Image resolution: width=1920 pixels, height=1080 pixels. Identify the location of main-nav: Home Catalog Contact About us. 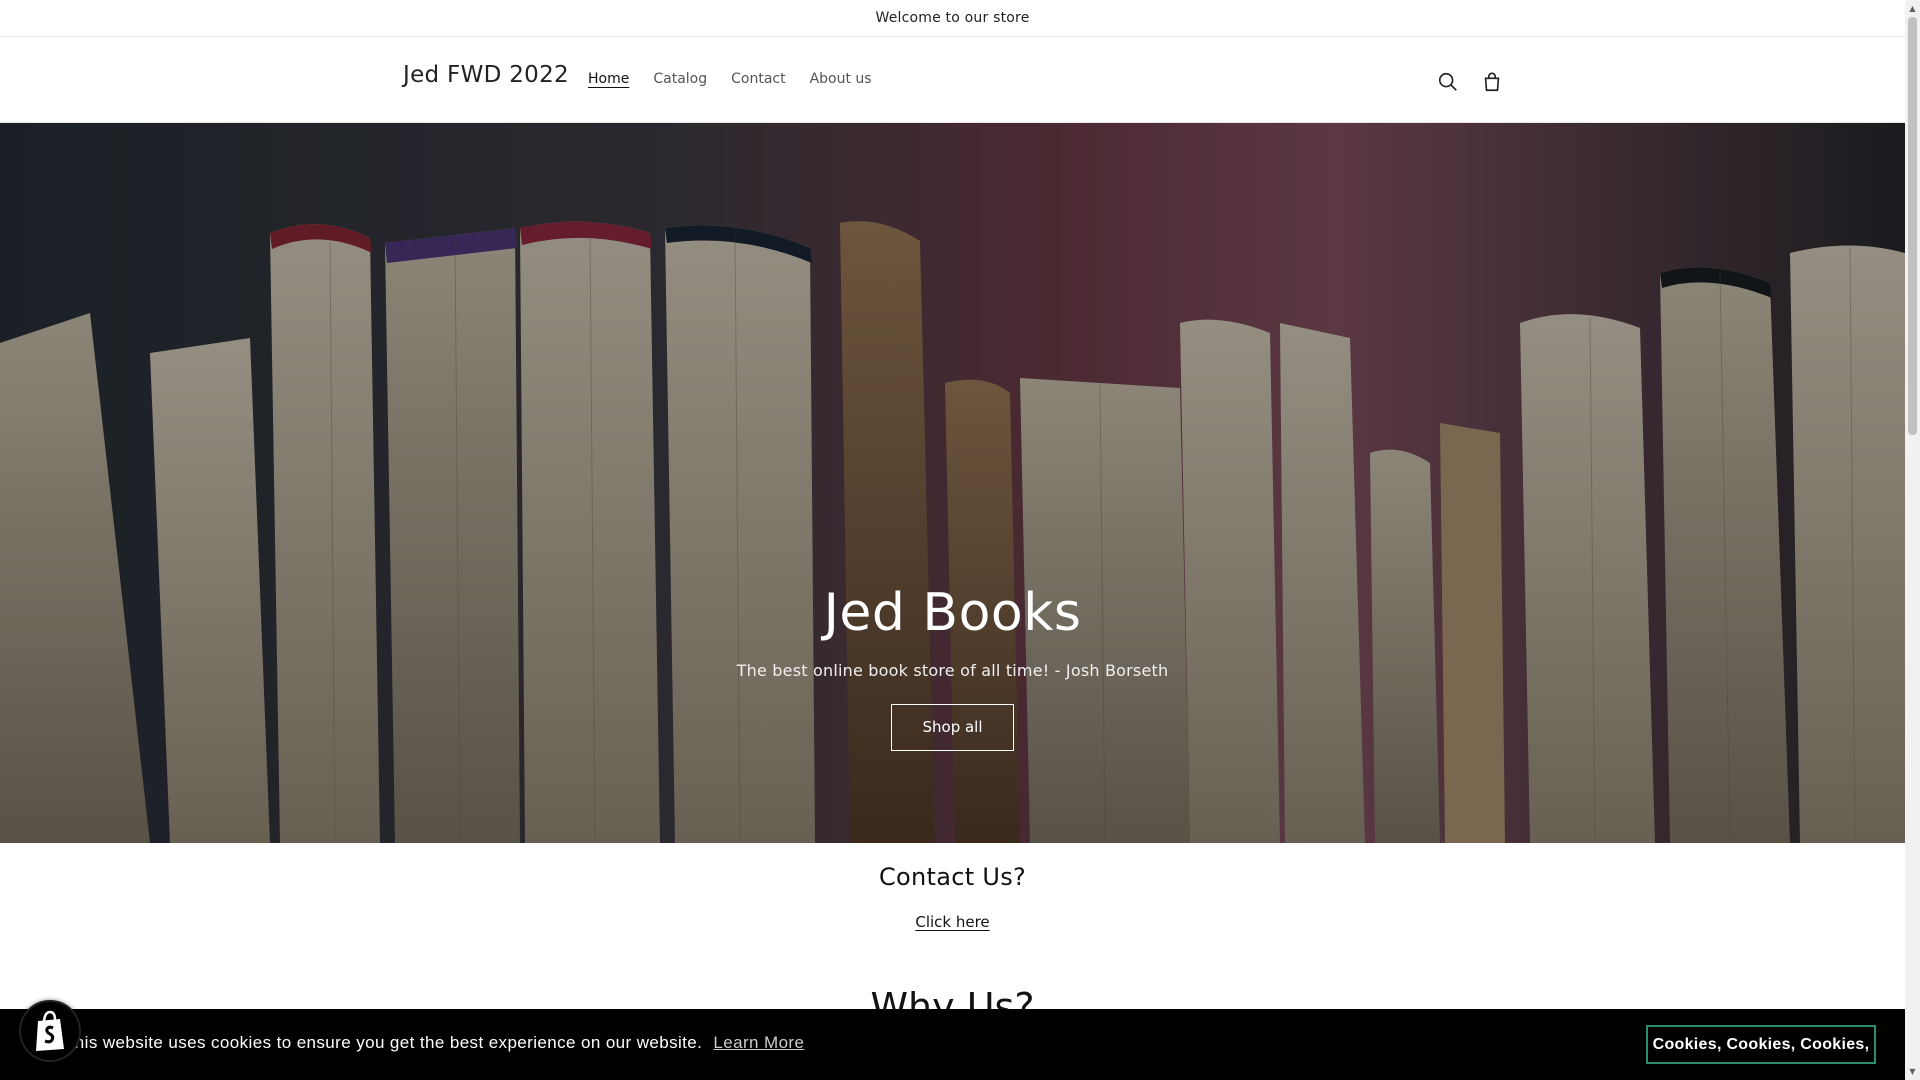
(730, 79).